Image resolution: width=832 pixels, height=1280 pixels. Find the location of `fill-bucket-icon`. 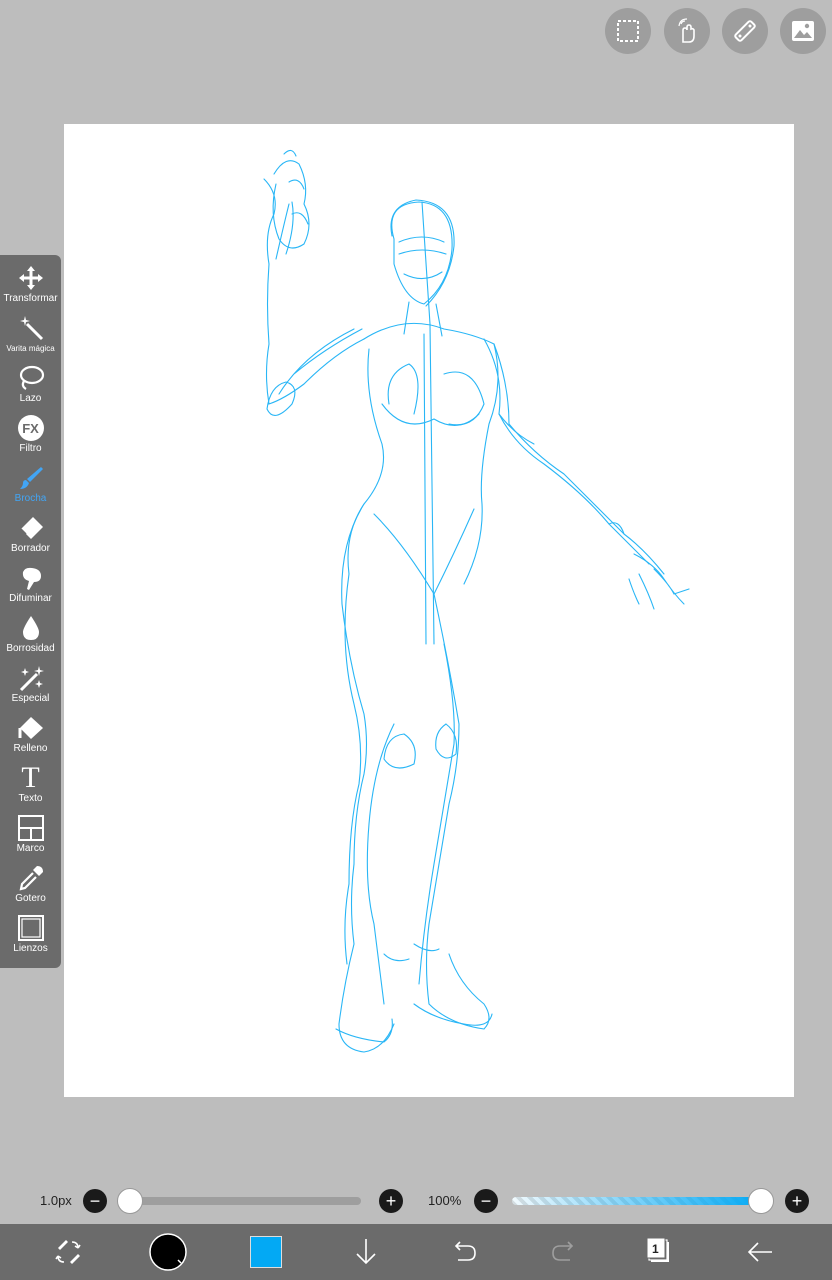

fill-bucket-icon is located at coordinates (30, 728).